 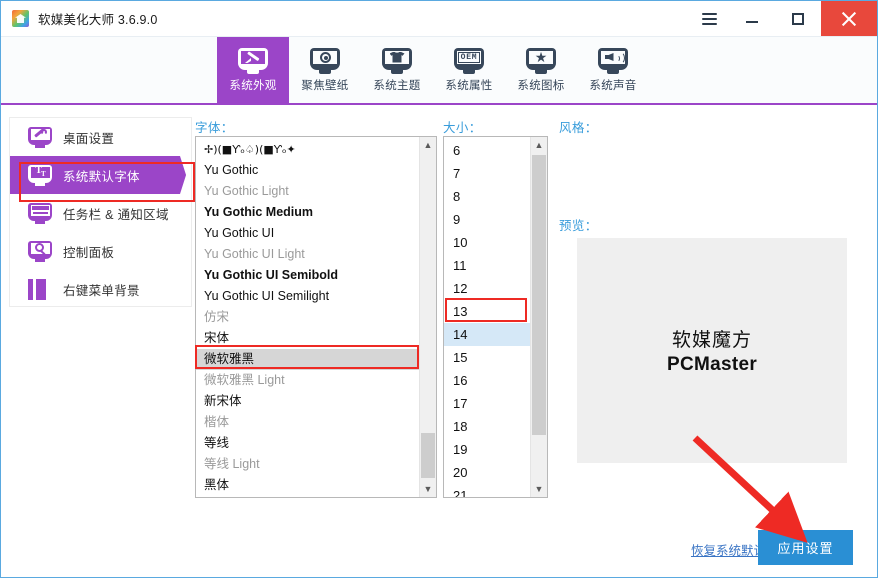 What do you see at coordinates (487, 449) in the screenshot?
I see `list-item: 19` at bounding box center [487, 449].